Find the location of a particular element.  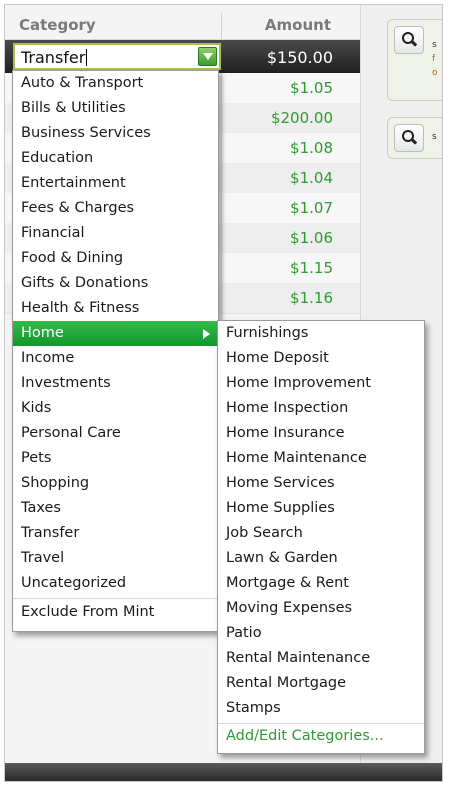

category-input: Transfer is located at coordinates (117, 56).